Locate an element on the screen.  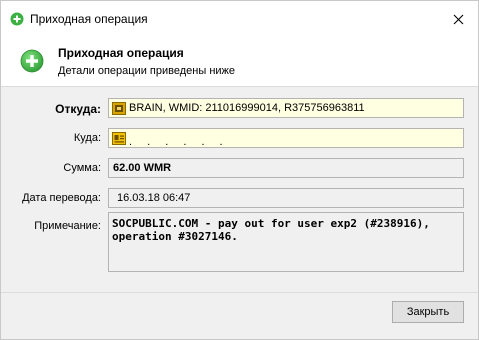
window-title: Приходная операция is located at coordinates (89, 19).